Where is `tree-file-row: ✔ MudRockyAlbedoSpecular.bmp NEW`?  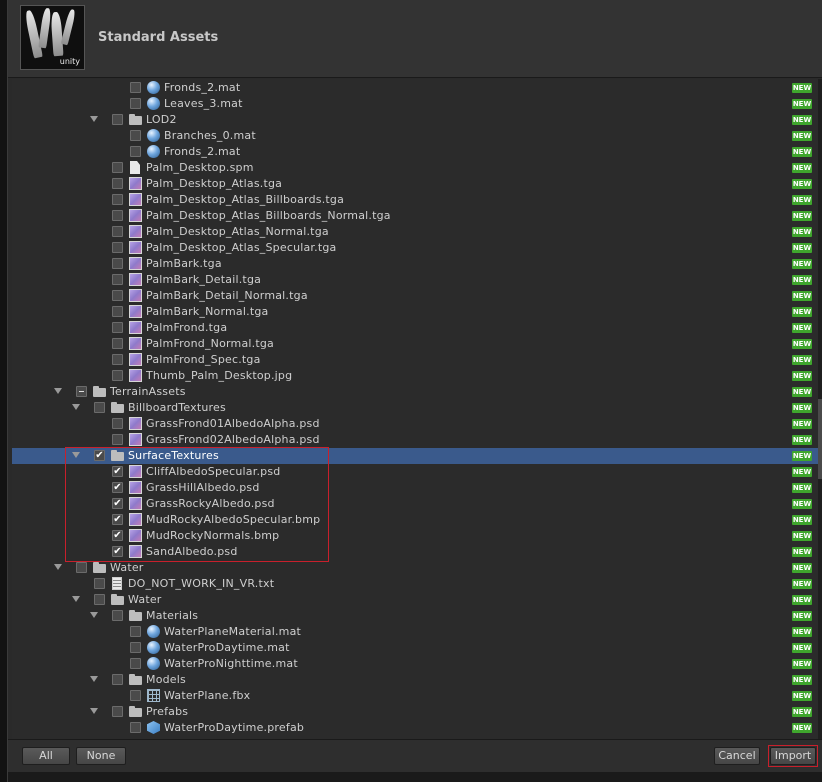
tree-file-row: ✔ MudRockyAlbedoSpecular.bmp NEW is located at coordinates (415, 520).